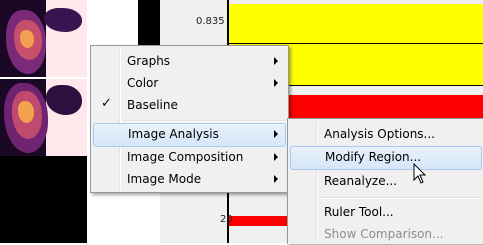 The image size is (483, 245). I want to click on menu-item-image-composition: Image Composition, so click(189, 157).